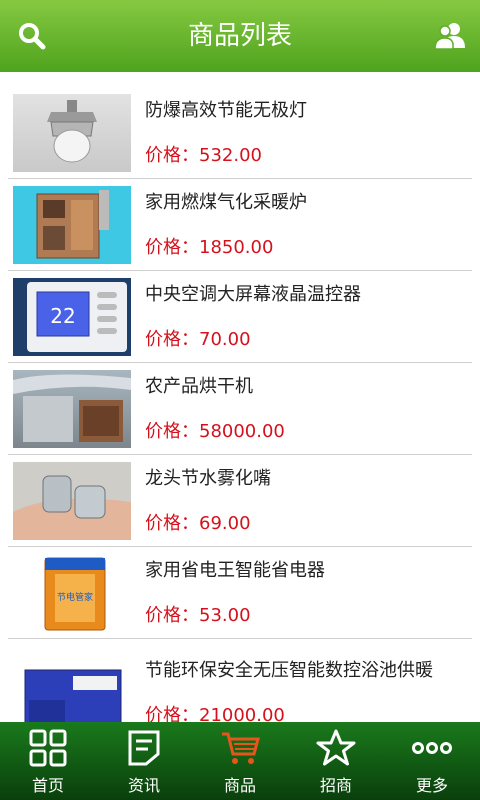 The width and height of the screenshot is (480, 800). What do you see at coordinates (239, 785) in the screenshot?
I see `tab-label: 商品` at bounding box center [239, 785].